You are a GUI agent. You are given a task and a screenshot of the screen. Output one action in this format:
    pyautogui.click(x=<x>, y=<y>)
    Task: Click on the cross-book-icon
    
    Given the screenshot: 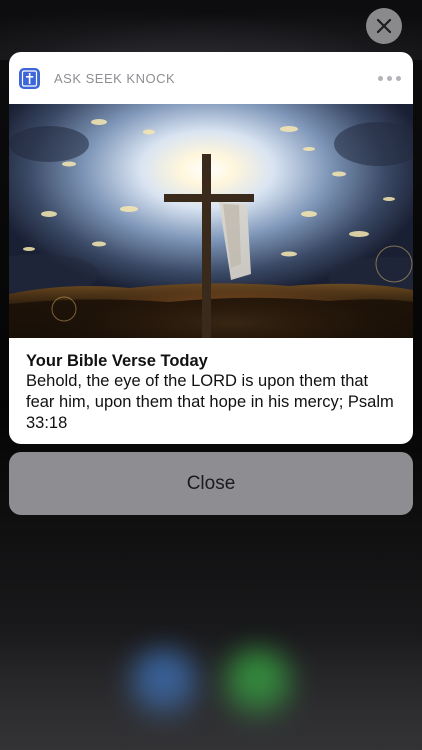 What is the action you would take?
    pyautogui.click(x=29, y=78)
    